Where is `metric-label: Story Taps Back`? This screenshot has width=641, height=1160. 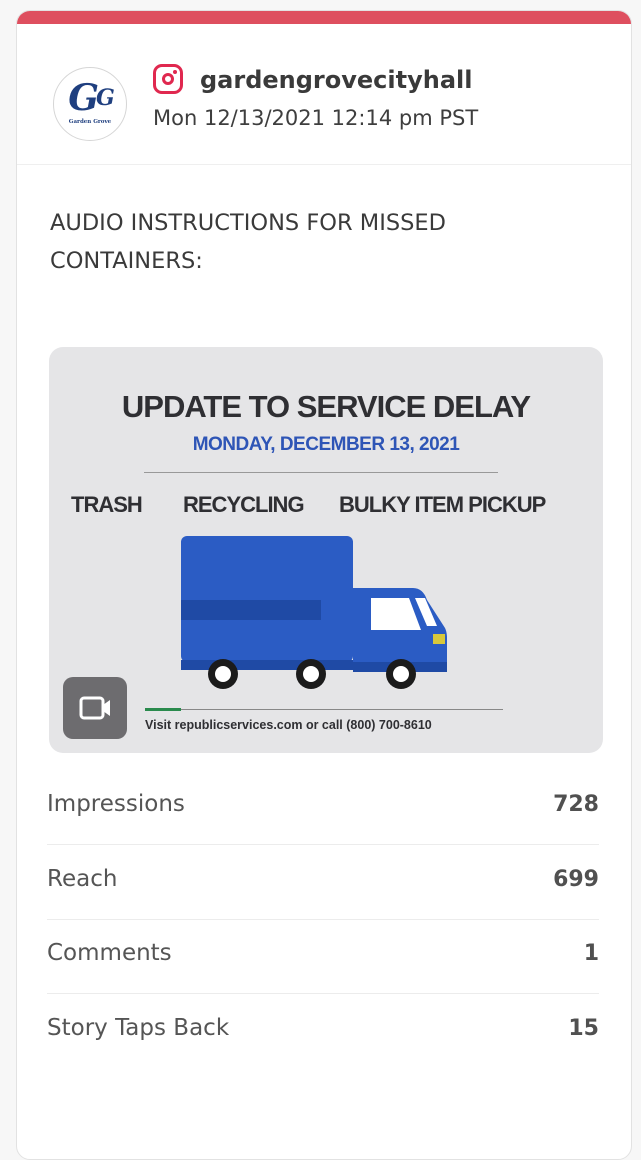
metric-label: Story Taps Back is located at coordinates (138, 1028).